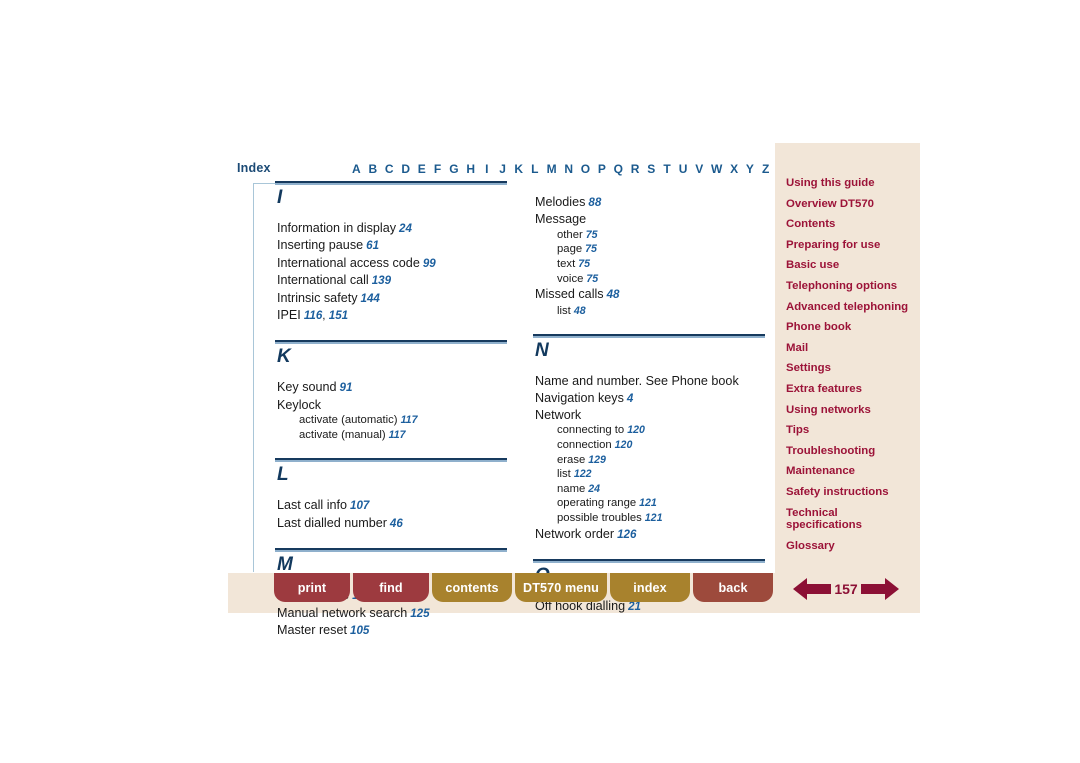 Image resolution: width=1080 pixels, height=763 pixels. I want to click on alpha-link-d: D, so click(405, 169).